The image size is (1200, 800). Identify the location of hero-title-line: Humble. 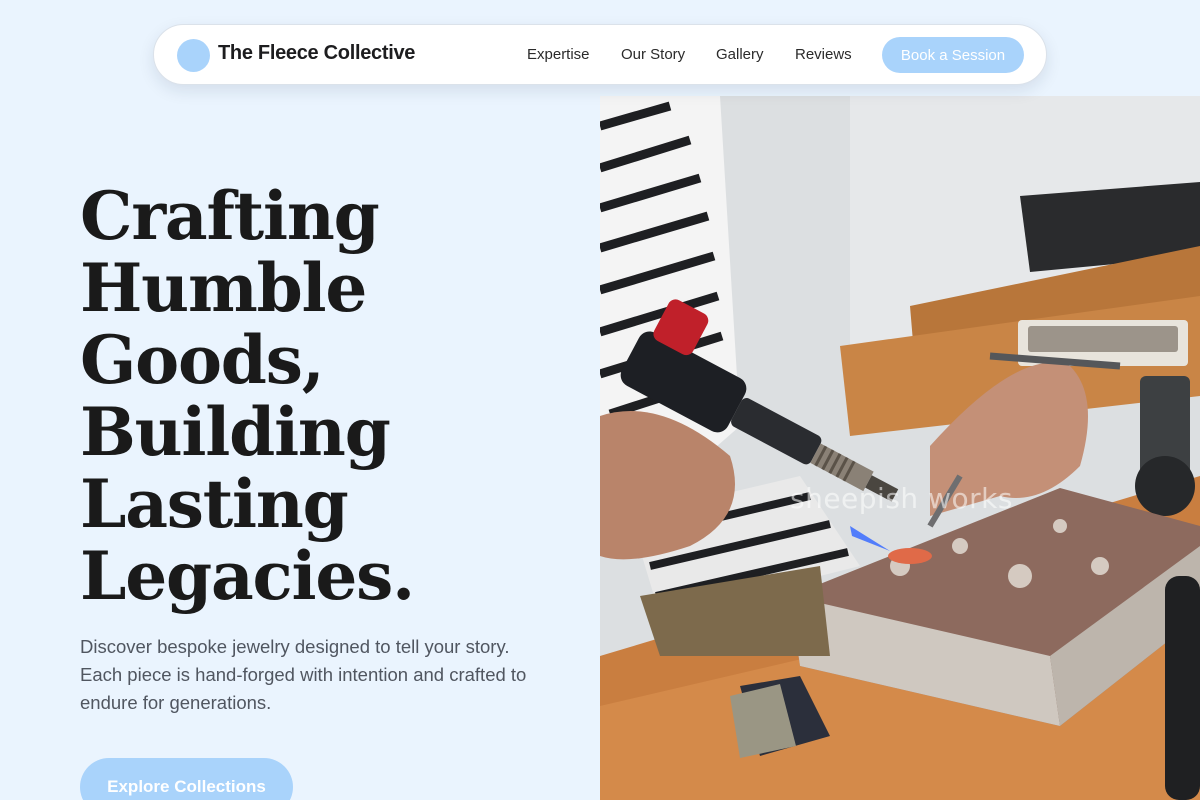
(223, 288).